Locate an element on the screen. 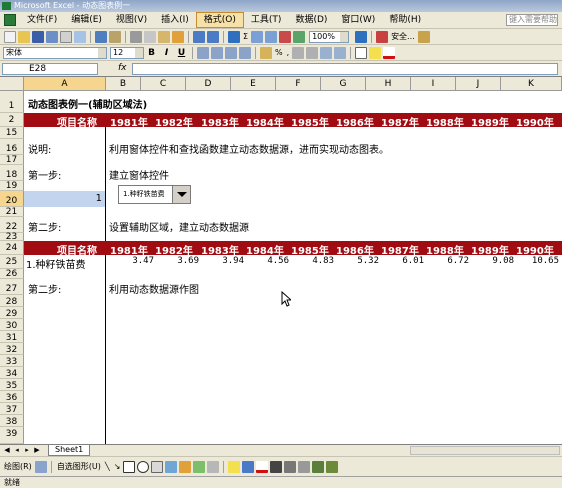  column-header: B is located at coordinates (123, 84).